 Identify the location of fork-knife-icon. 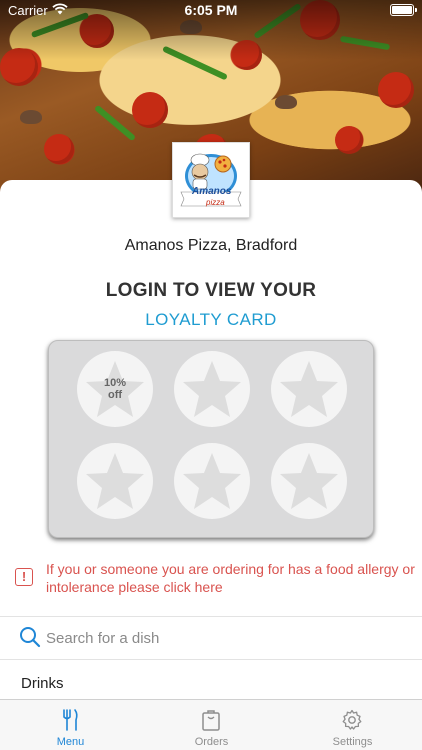
(70, 720).